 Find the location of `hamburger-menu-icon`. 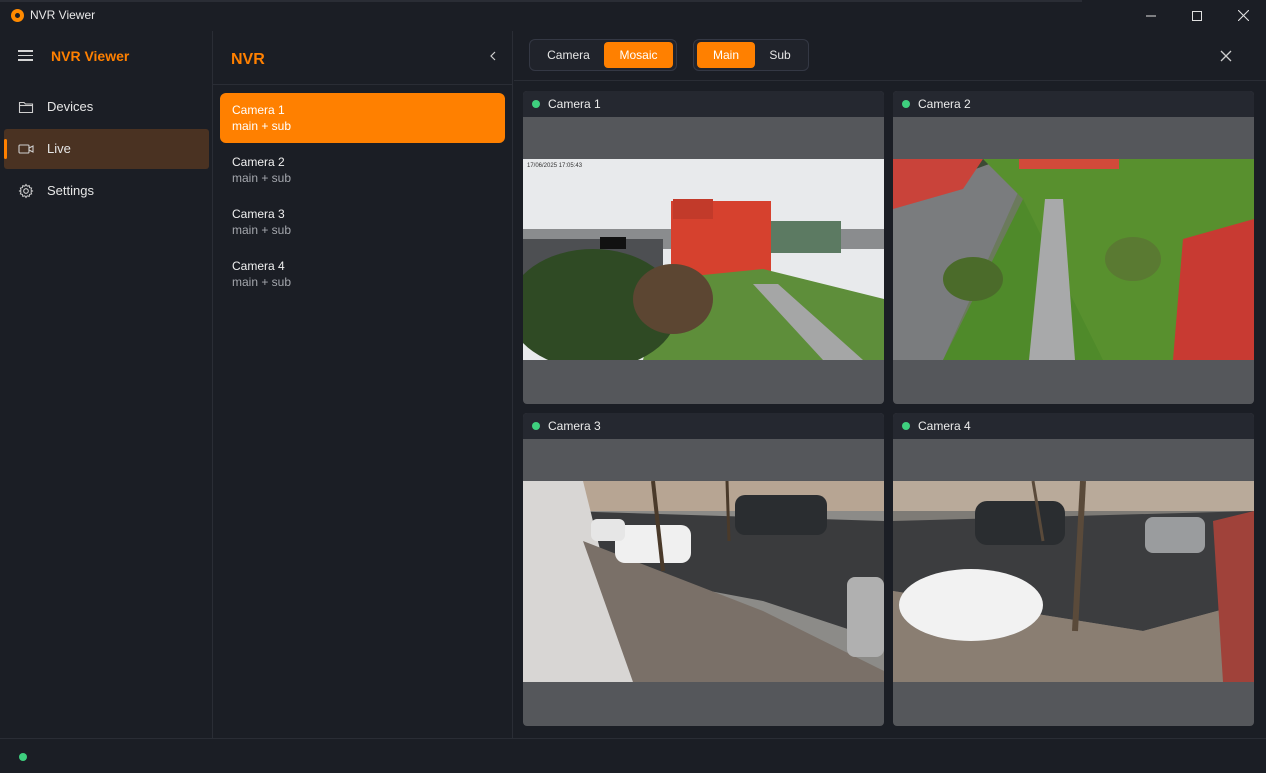

hamburger-menu-icon is located at coordinates (25, 55).